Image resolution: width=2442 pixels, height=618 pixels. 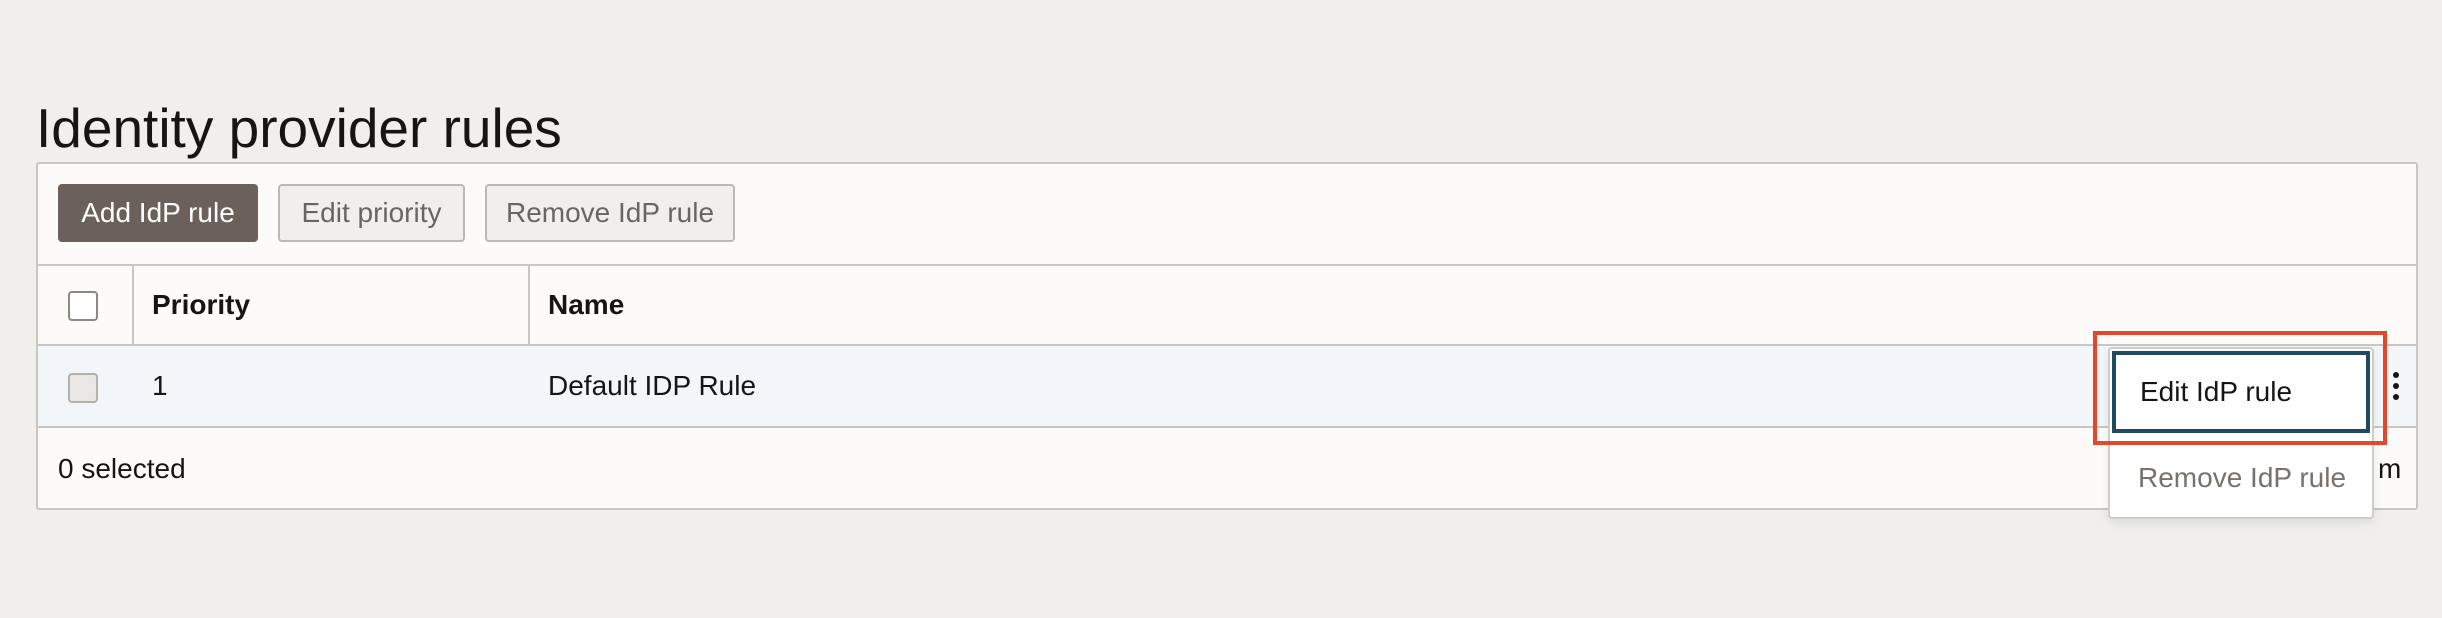 I want to click on select-all-checkbox, so click(x=83, y=306).